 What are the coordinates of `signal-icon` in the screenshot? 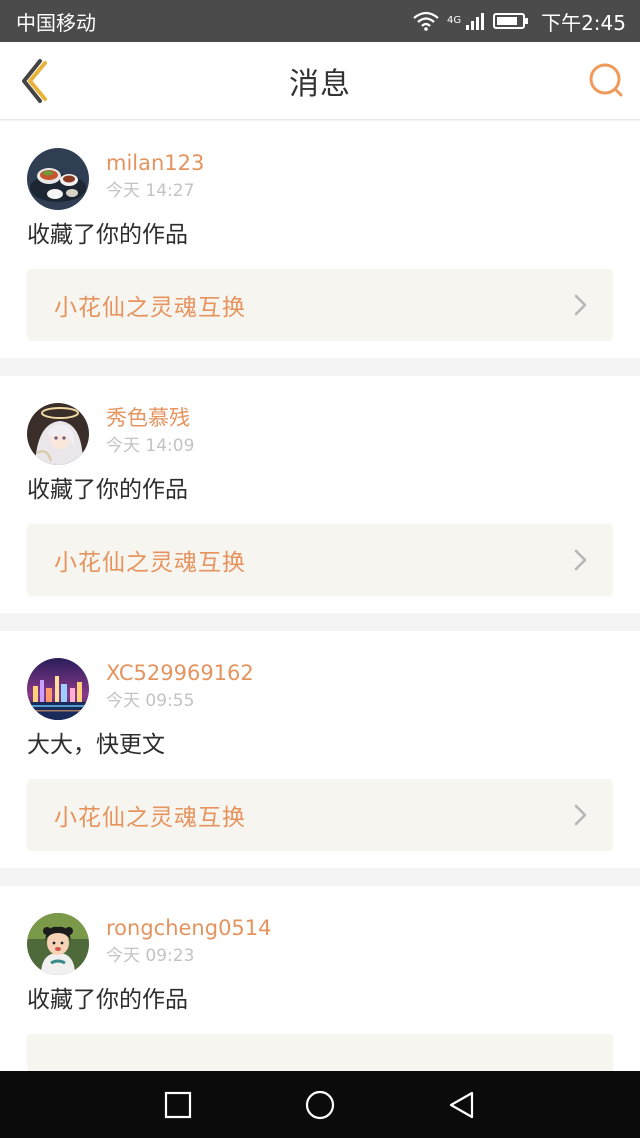 It's located at (475, 21).